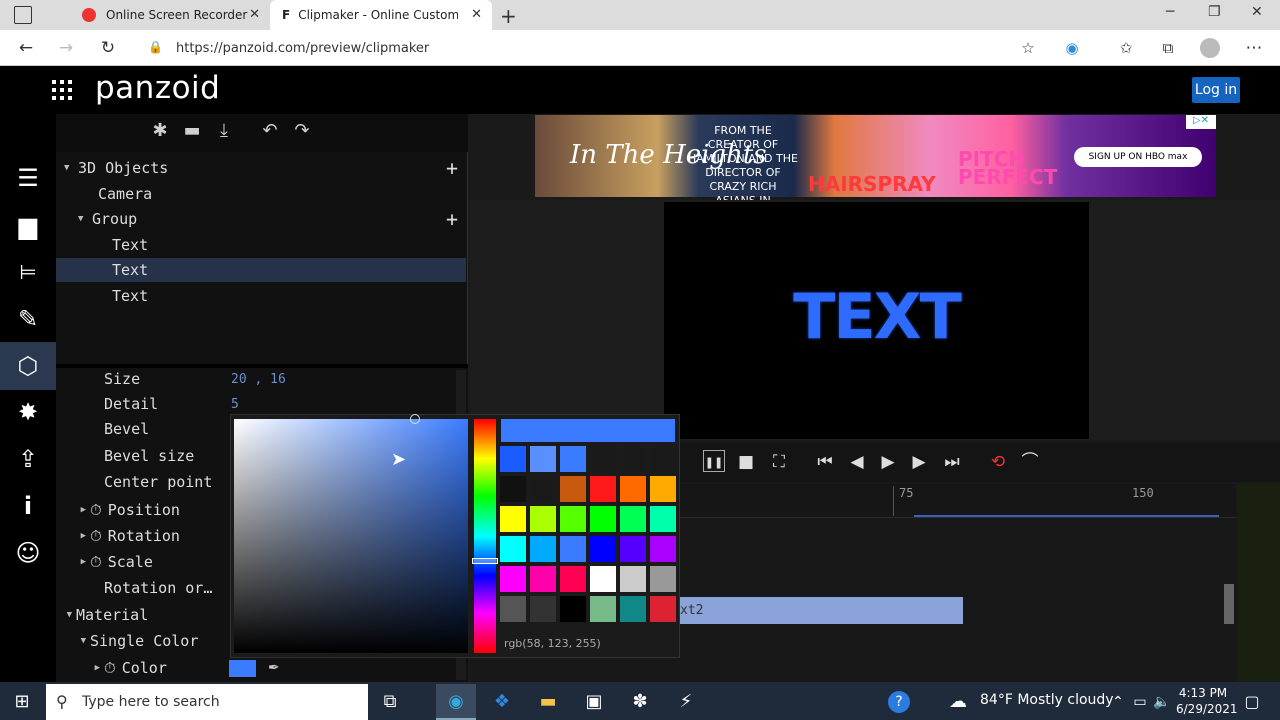 The height and width of the screenshot is (720, 1280). I want to click on step-forward-icon: ▶, so click(919, 462).